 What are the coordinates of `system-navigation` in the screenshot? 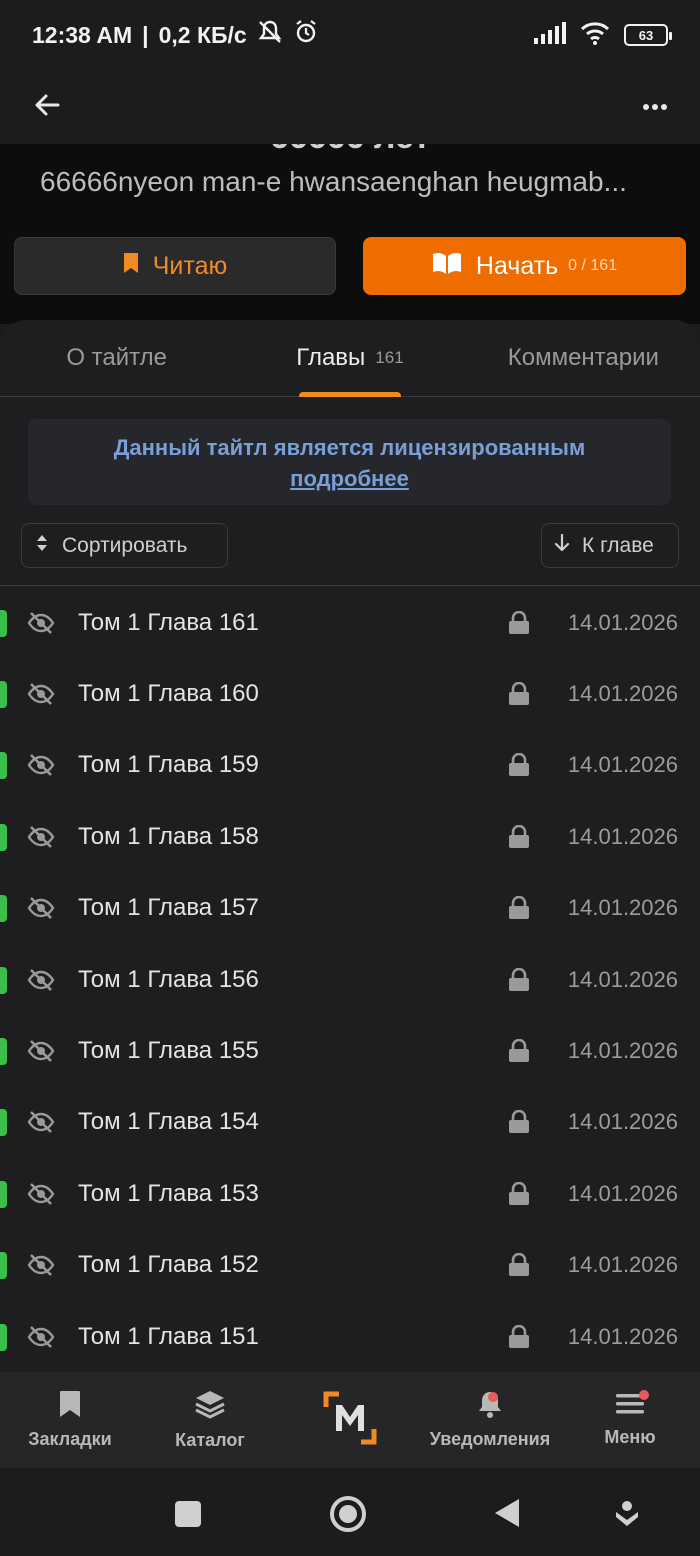 It's located at (350, 1512).